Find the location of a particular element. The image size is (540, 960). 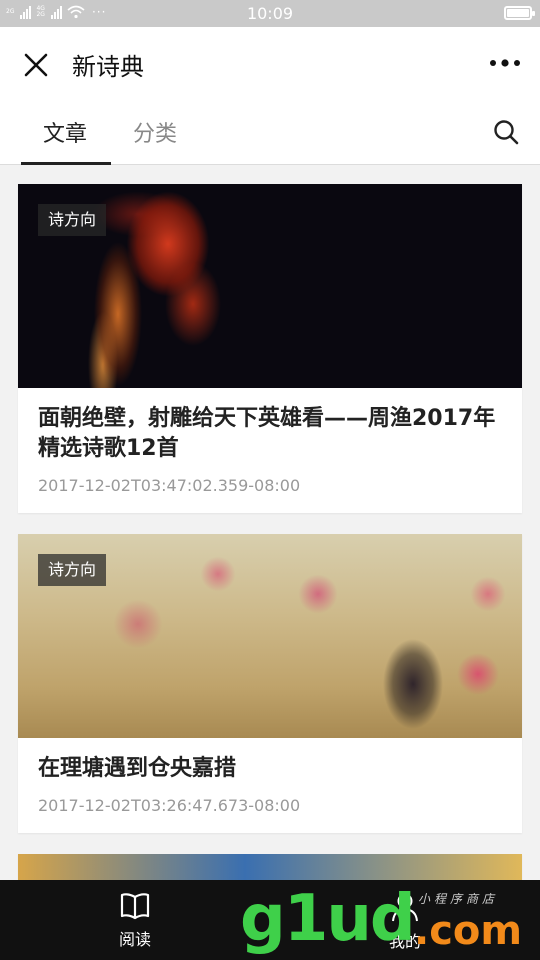

tab-categories: 分类 is located at coordinates (155, 132).